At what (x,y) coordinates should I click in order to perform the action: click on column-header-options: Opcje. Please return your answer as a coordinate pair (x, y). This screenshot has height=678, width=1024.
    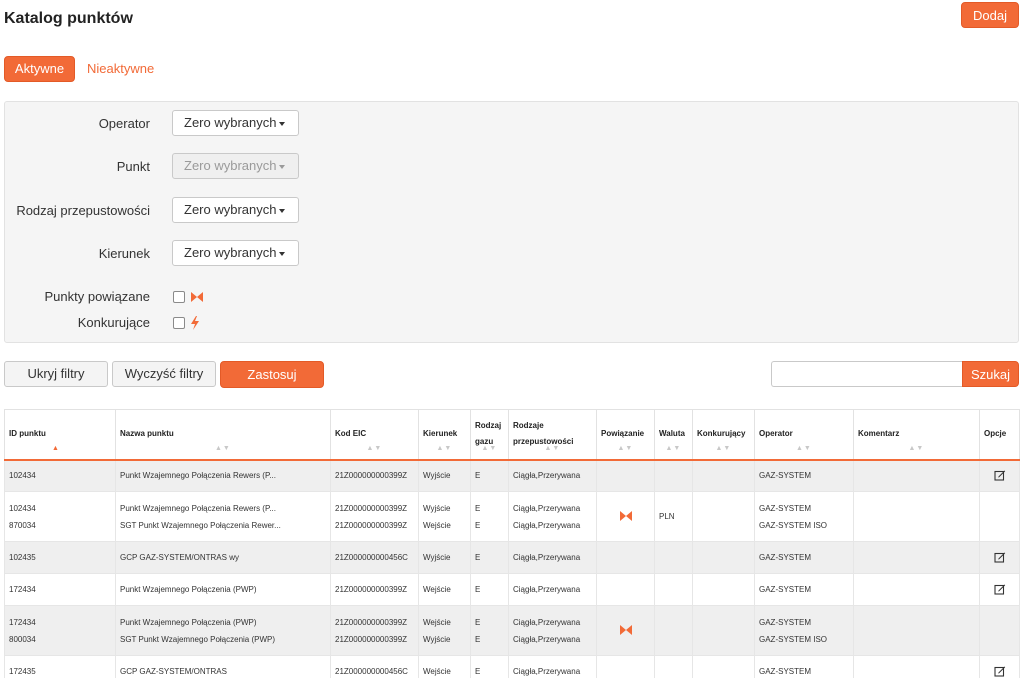
    Looking at the image, I should click on (999, 435).